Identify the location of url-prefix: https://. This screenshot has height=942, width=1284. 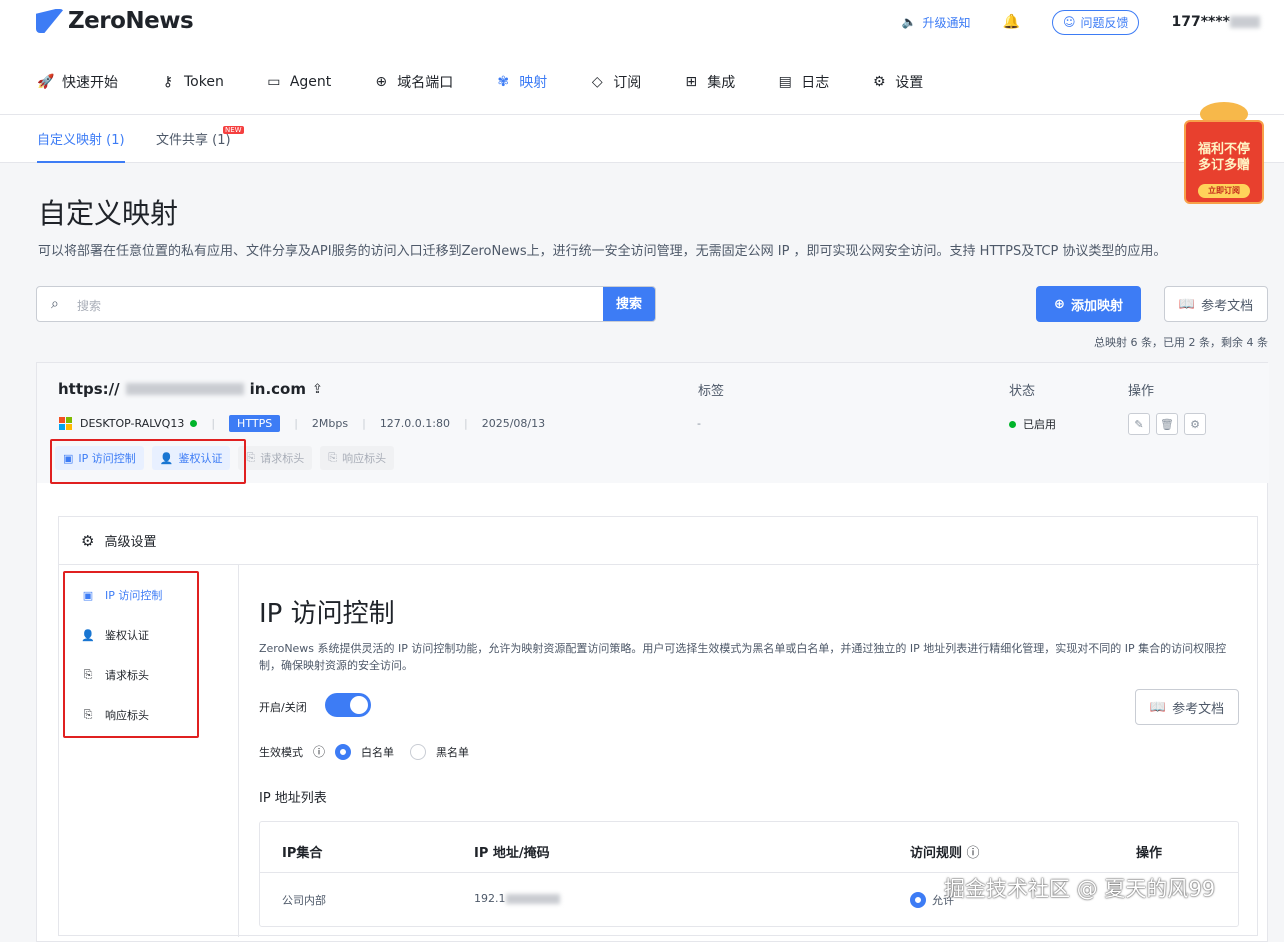
(89, 389).